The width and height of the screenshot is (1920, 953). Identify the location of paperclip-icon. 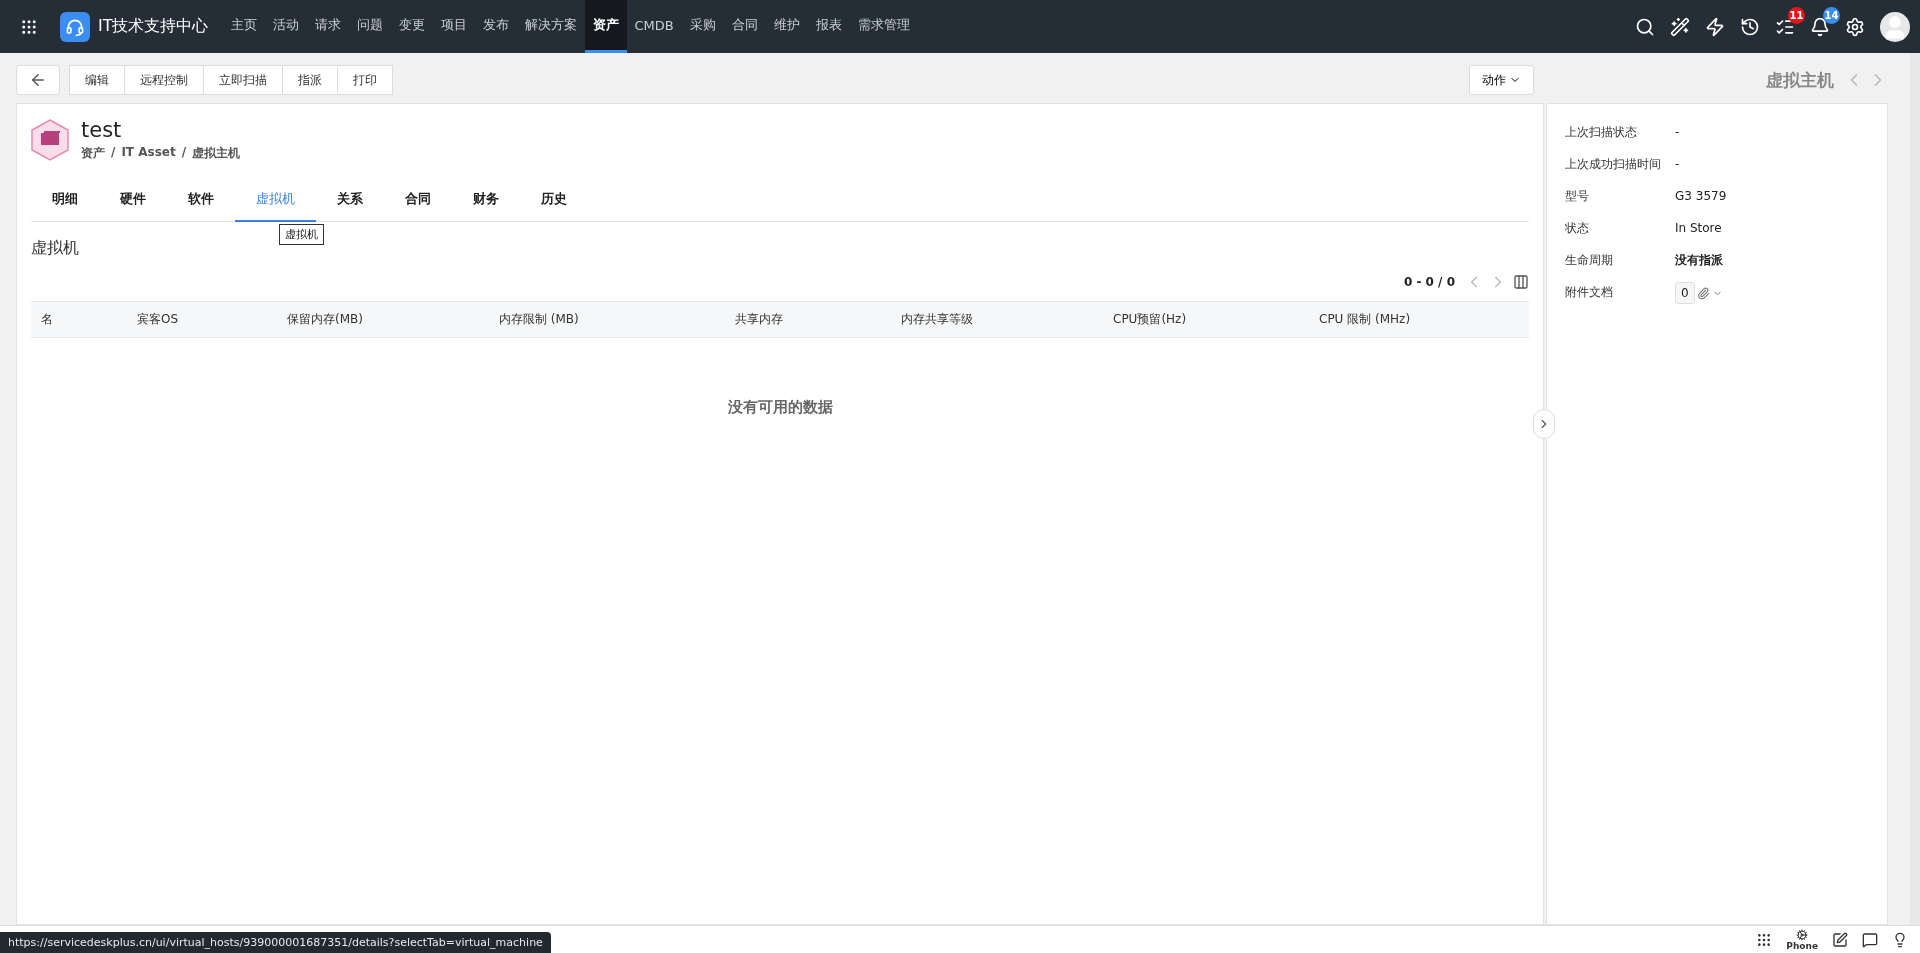
(1703, 293).